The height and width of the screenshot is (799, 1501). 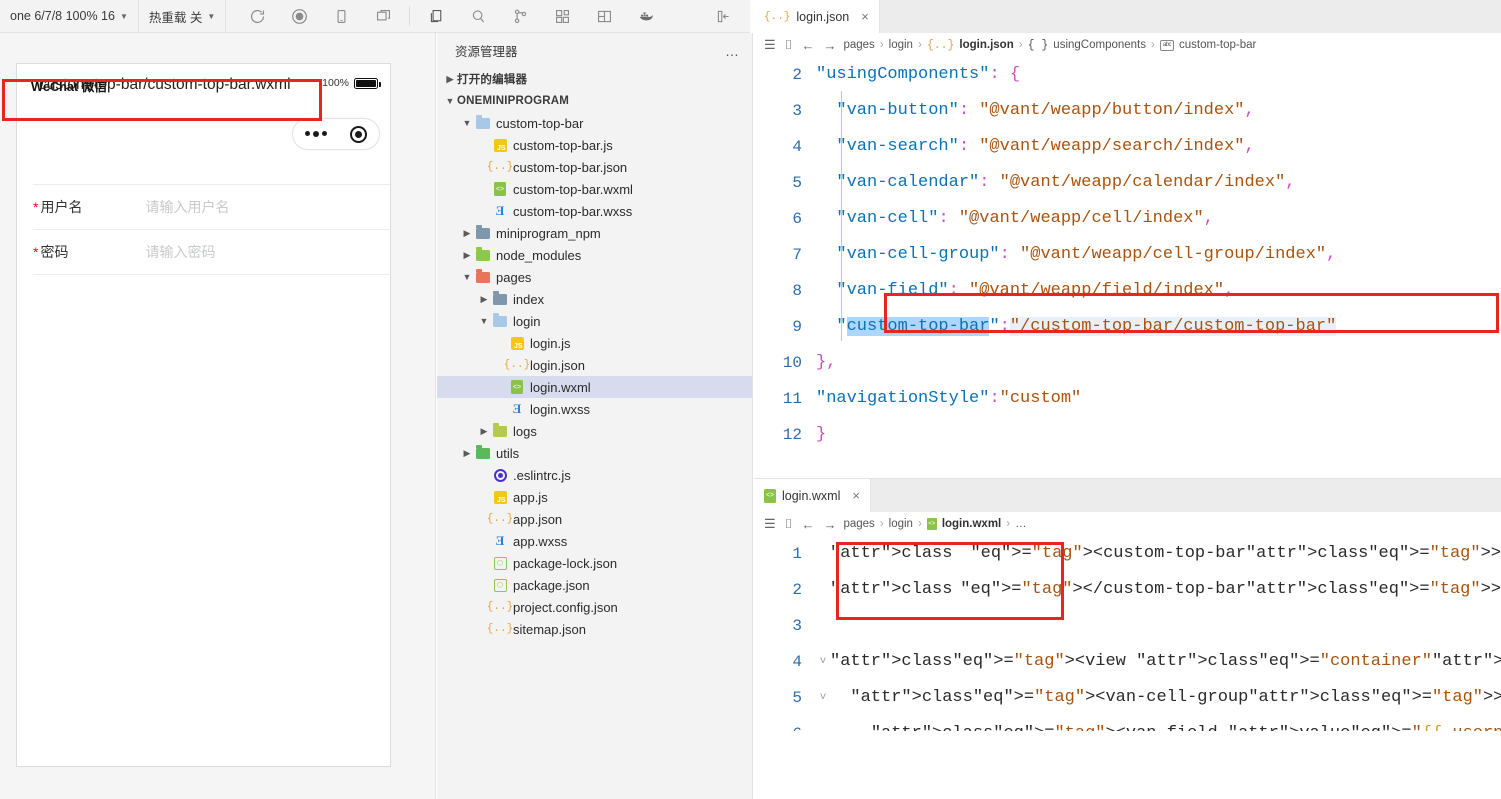 What do you see at coordinates (594, 145) in the screenshot?
I see `tree-item-custom-top-bar-js: JS custom-top-bar.js` at bounding box center [594, 145].